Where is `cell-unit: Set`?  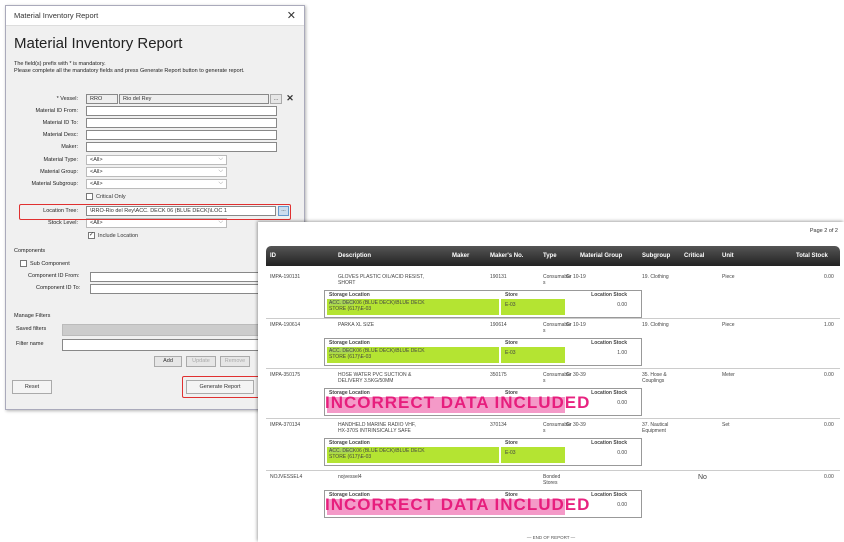
cell-unit: Set is located at coordinates (726, 425).